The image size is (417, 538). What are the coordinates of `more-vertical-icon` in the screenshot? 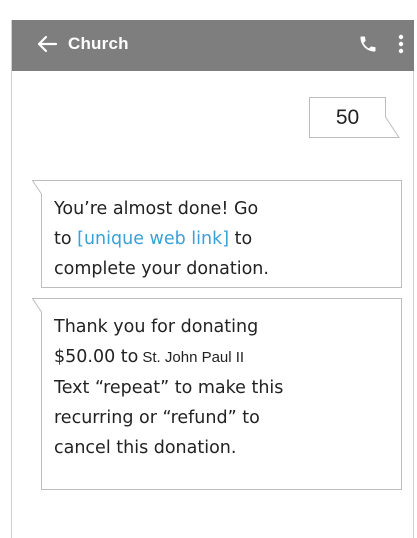 It's located at (401, 44).